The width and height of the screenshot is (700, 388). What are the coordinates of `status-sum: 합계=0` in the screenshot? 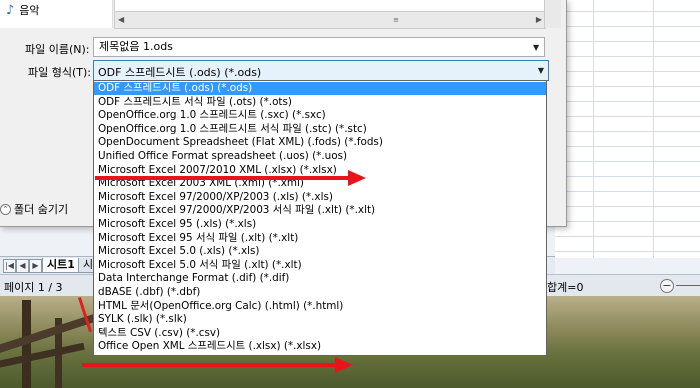 It's located at (565, 287).